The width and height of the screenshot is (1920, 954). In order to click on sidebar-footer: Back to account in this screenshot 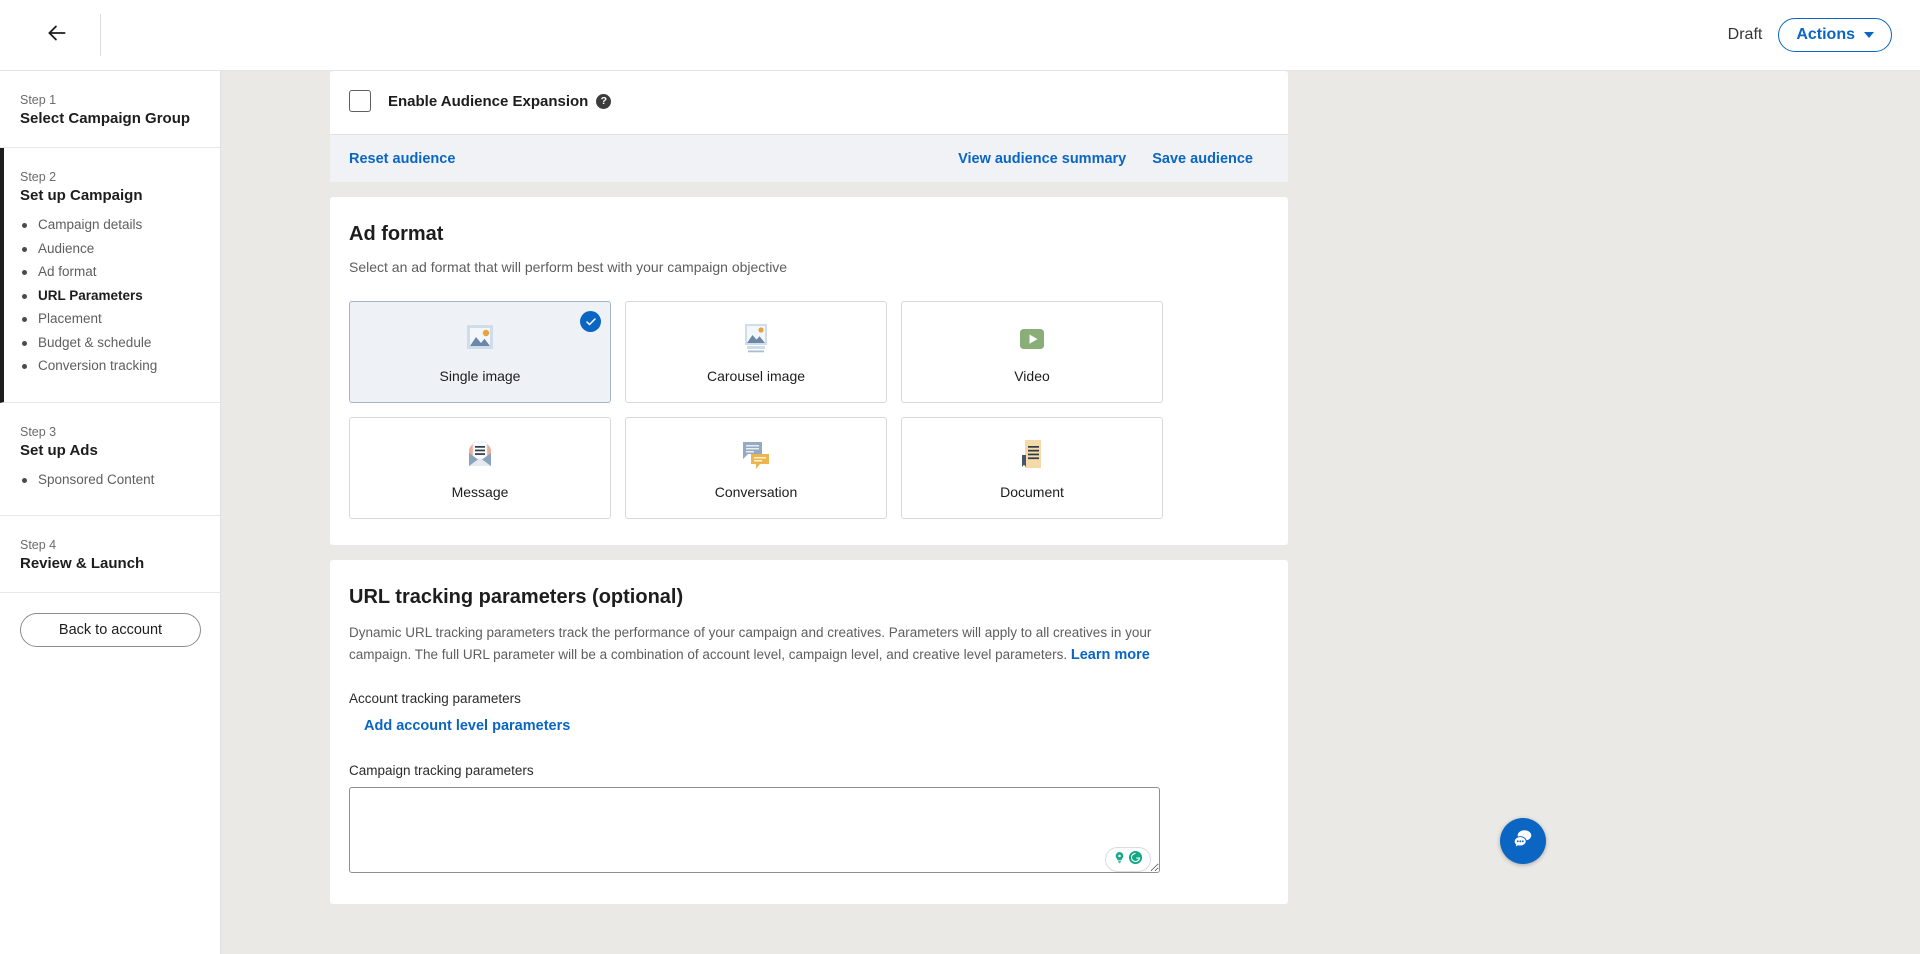, I will do `click(110, 630)`.